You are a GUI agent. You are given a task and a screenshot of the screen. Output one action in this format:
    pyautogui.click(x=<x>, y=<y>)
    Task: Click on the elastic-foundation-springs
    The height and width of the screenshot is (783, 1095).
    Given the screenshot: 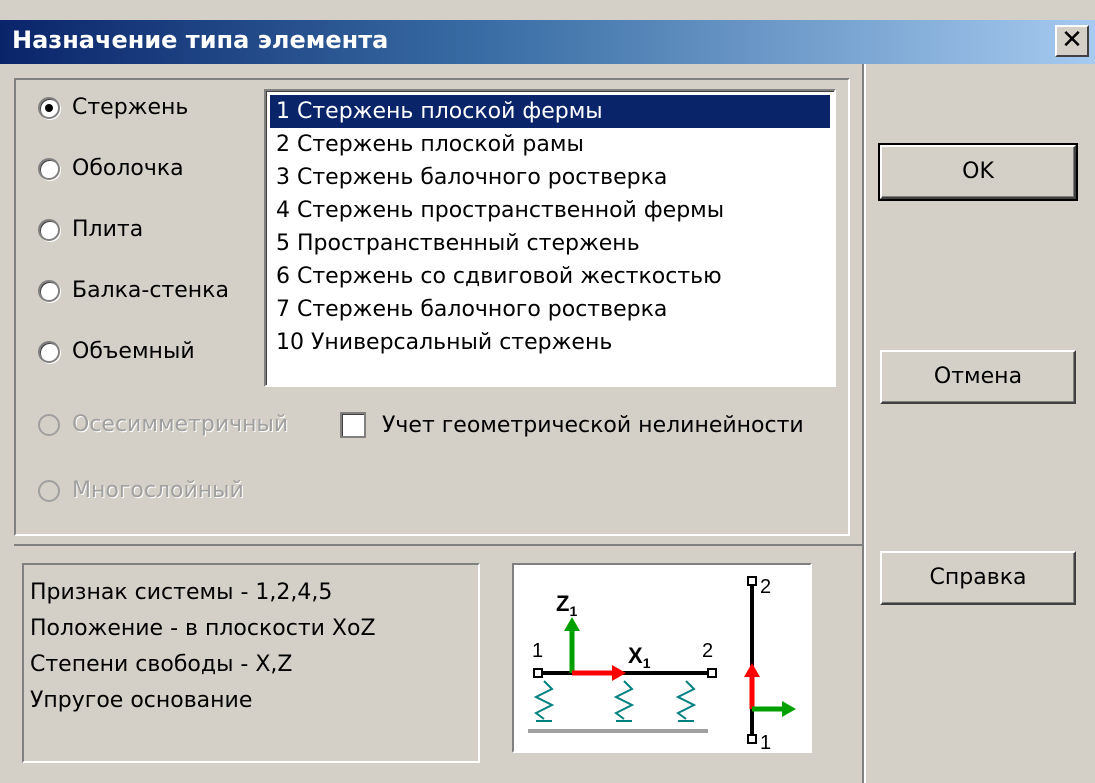 What is the action you would take?
    pyautogui.click(x=615, y=701)
    